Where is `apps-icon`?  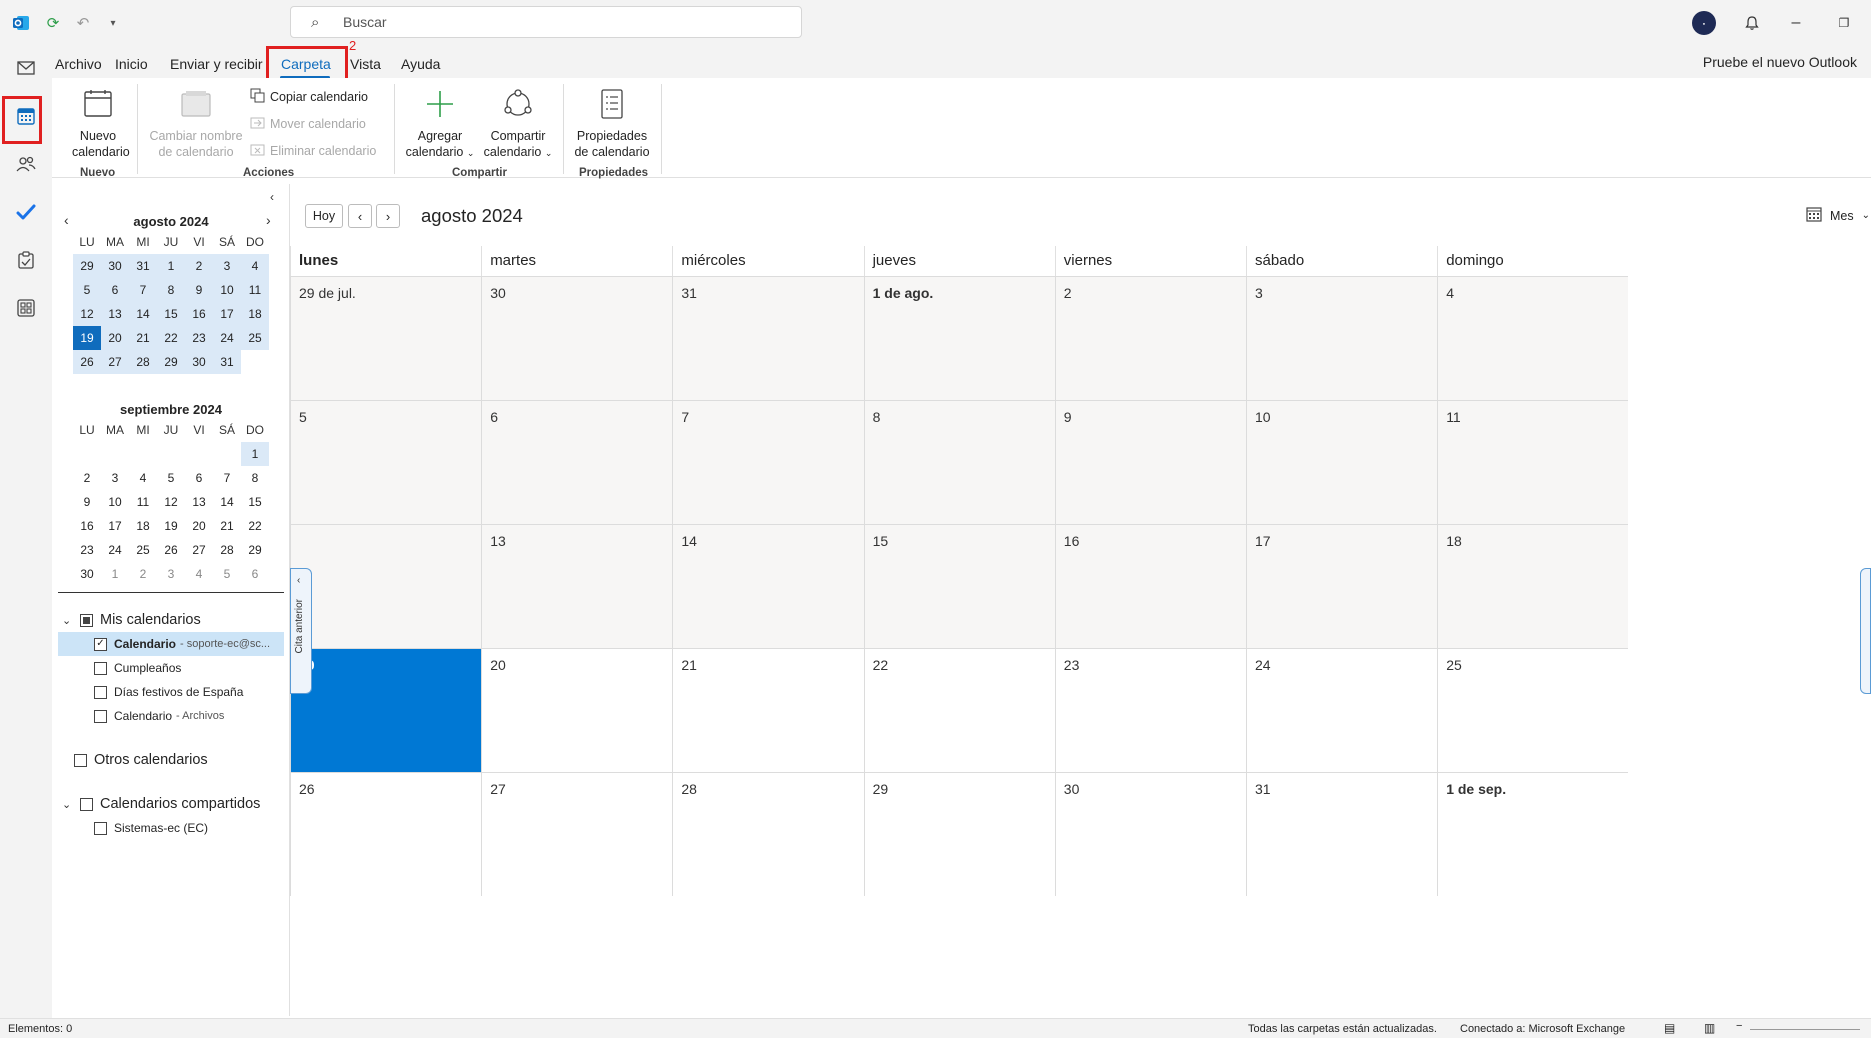 apps-icon is located at coordinates (26, 308).